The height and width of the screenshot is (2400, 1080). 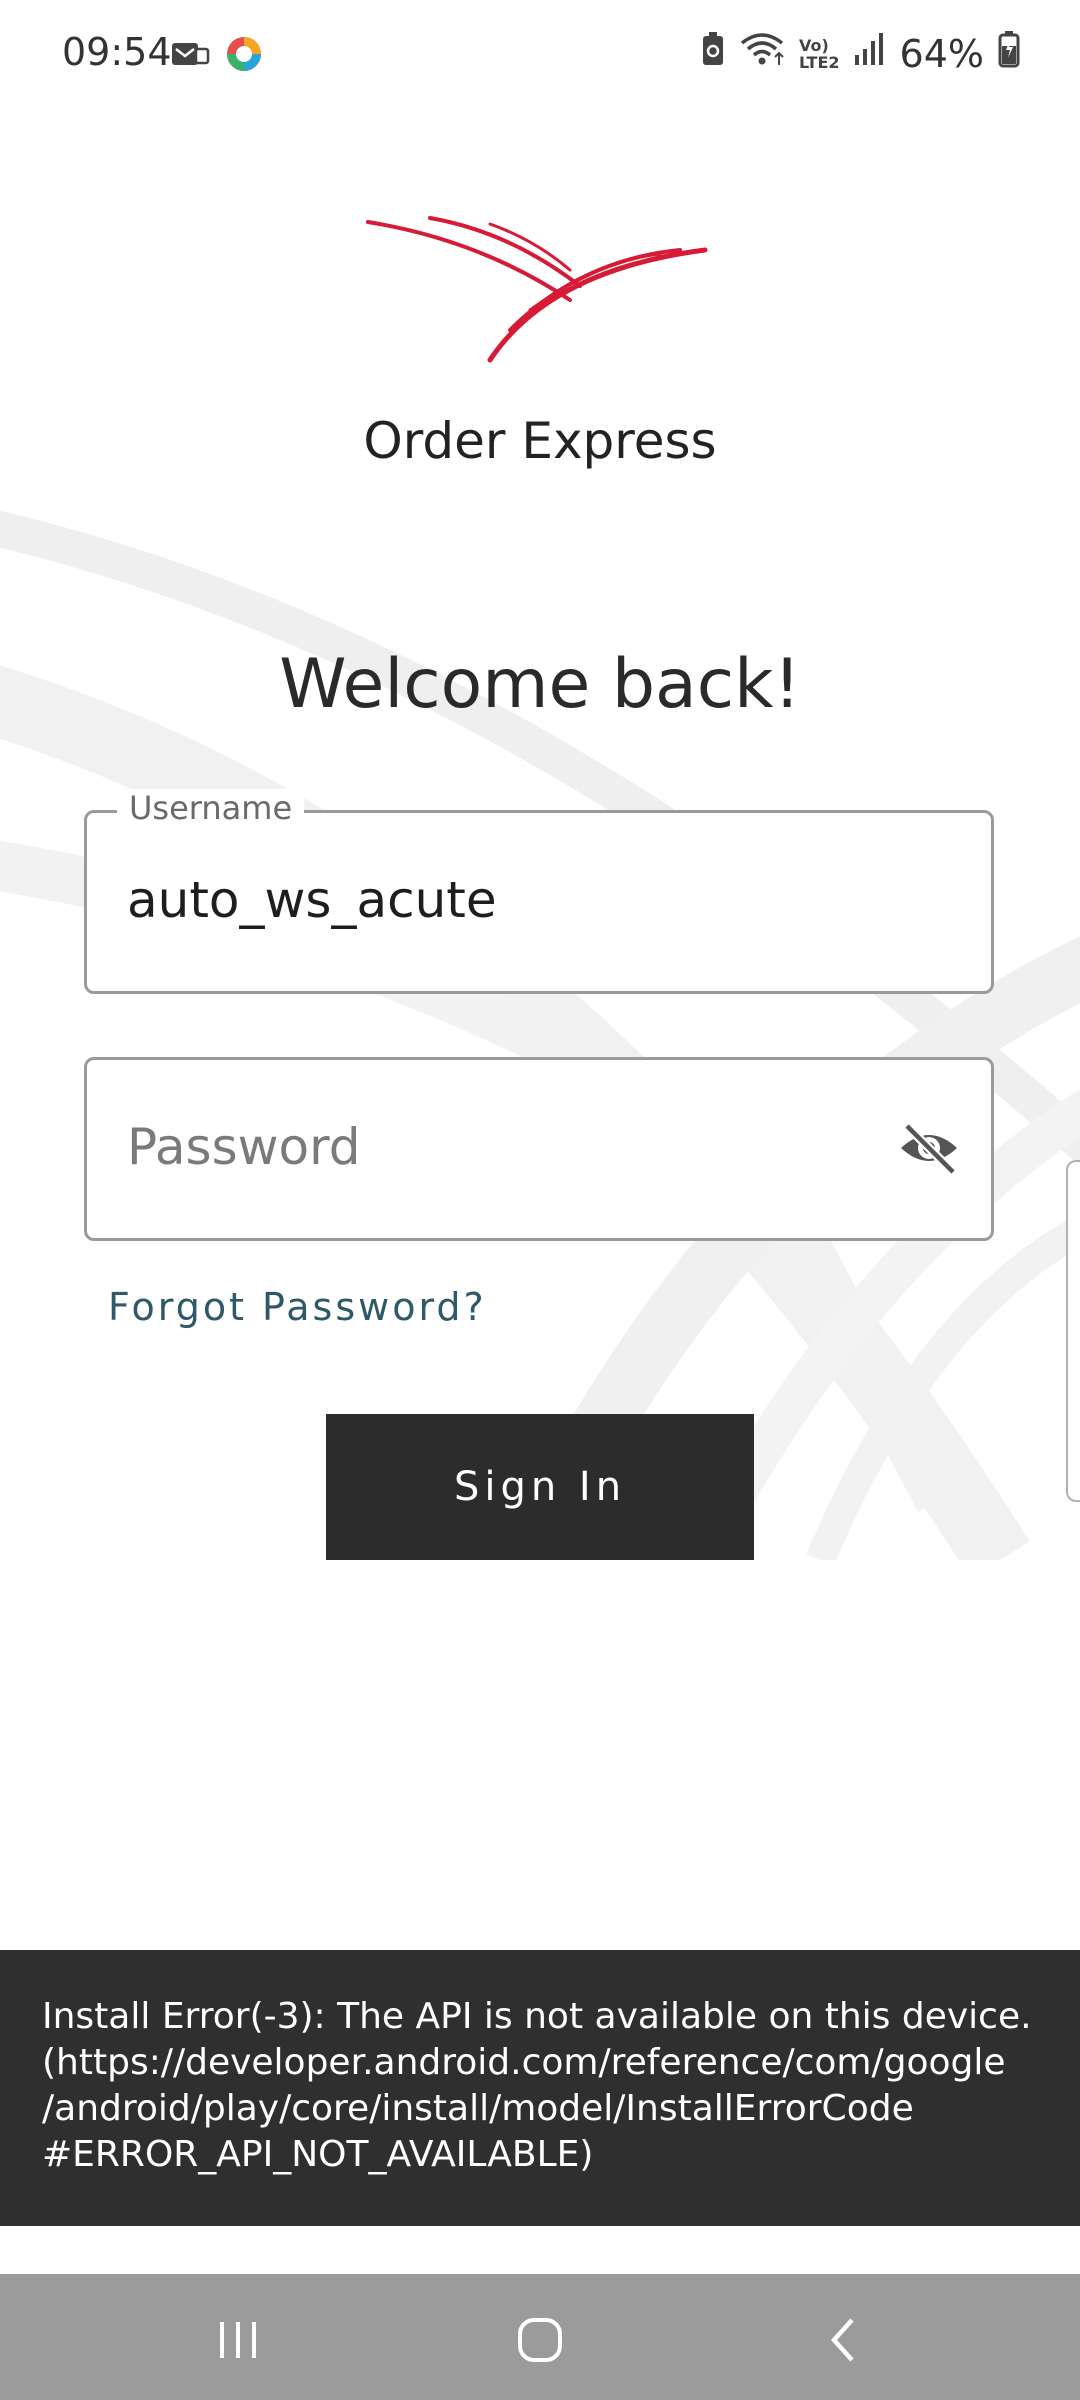 I want to click on forgot-password-link: Forgot Password?, so click(x=297, y=1307).